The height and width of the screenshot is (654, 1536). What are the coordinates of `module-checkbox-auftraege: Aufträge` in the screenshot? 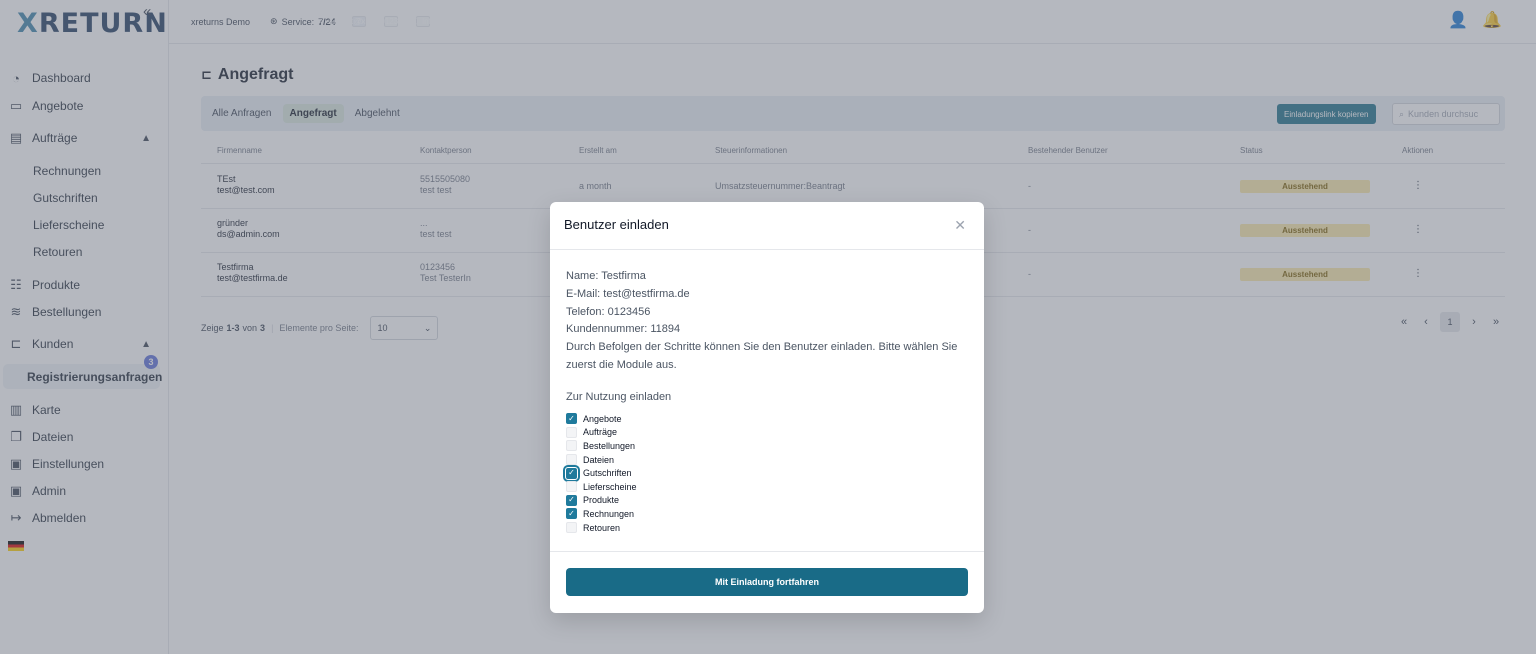 It's located at (601, 433).